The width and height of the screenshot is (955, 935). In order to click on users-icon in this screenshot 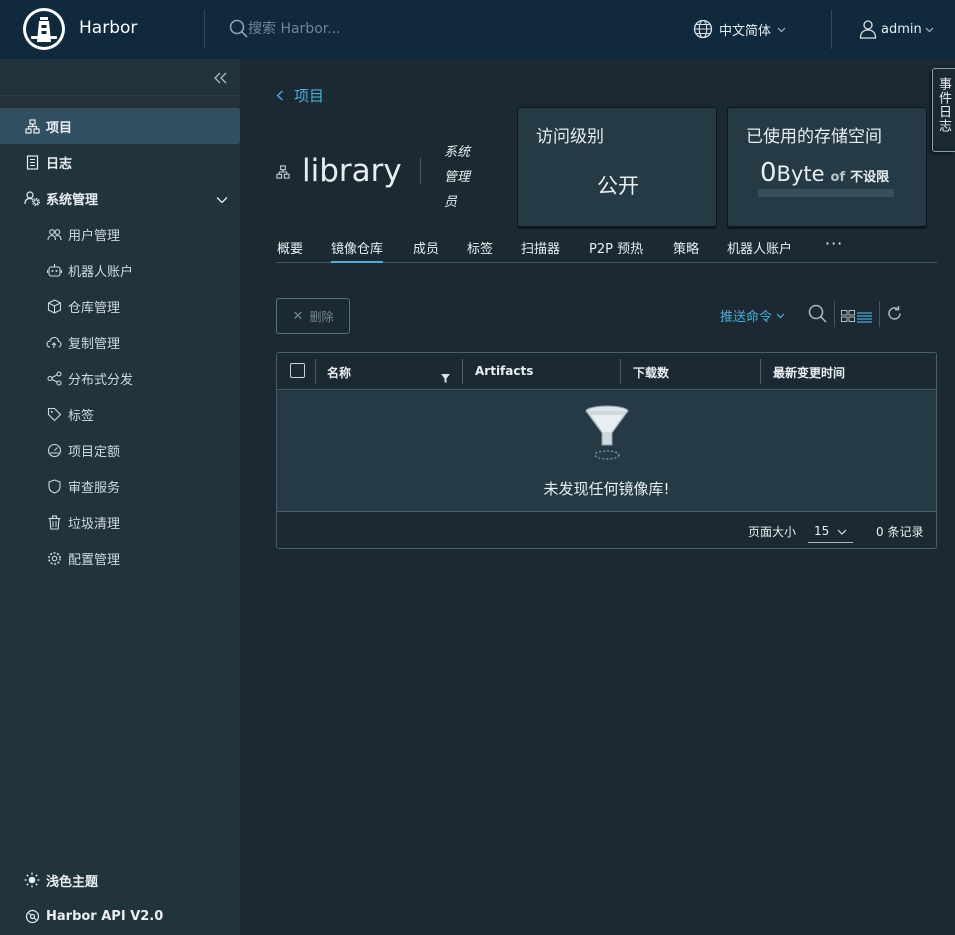, I will do `click(54, 234)`.